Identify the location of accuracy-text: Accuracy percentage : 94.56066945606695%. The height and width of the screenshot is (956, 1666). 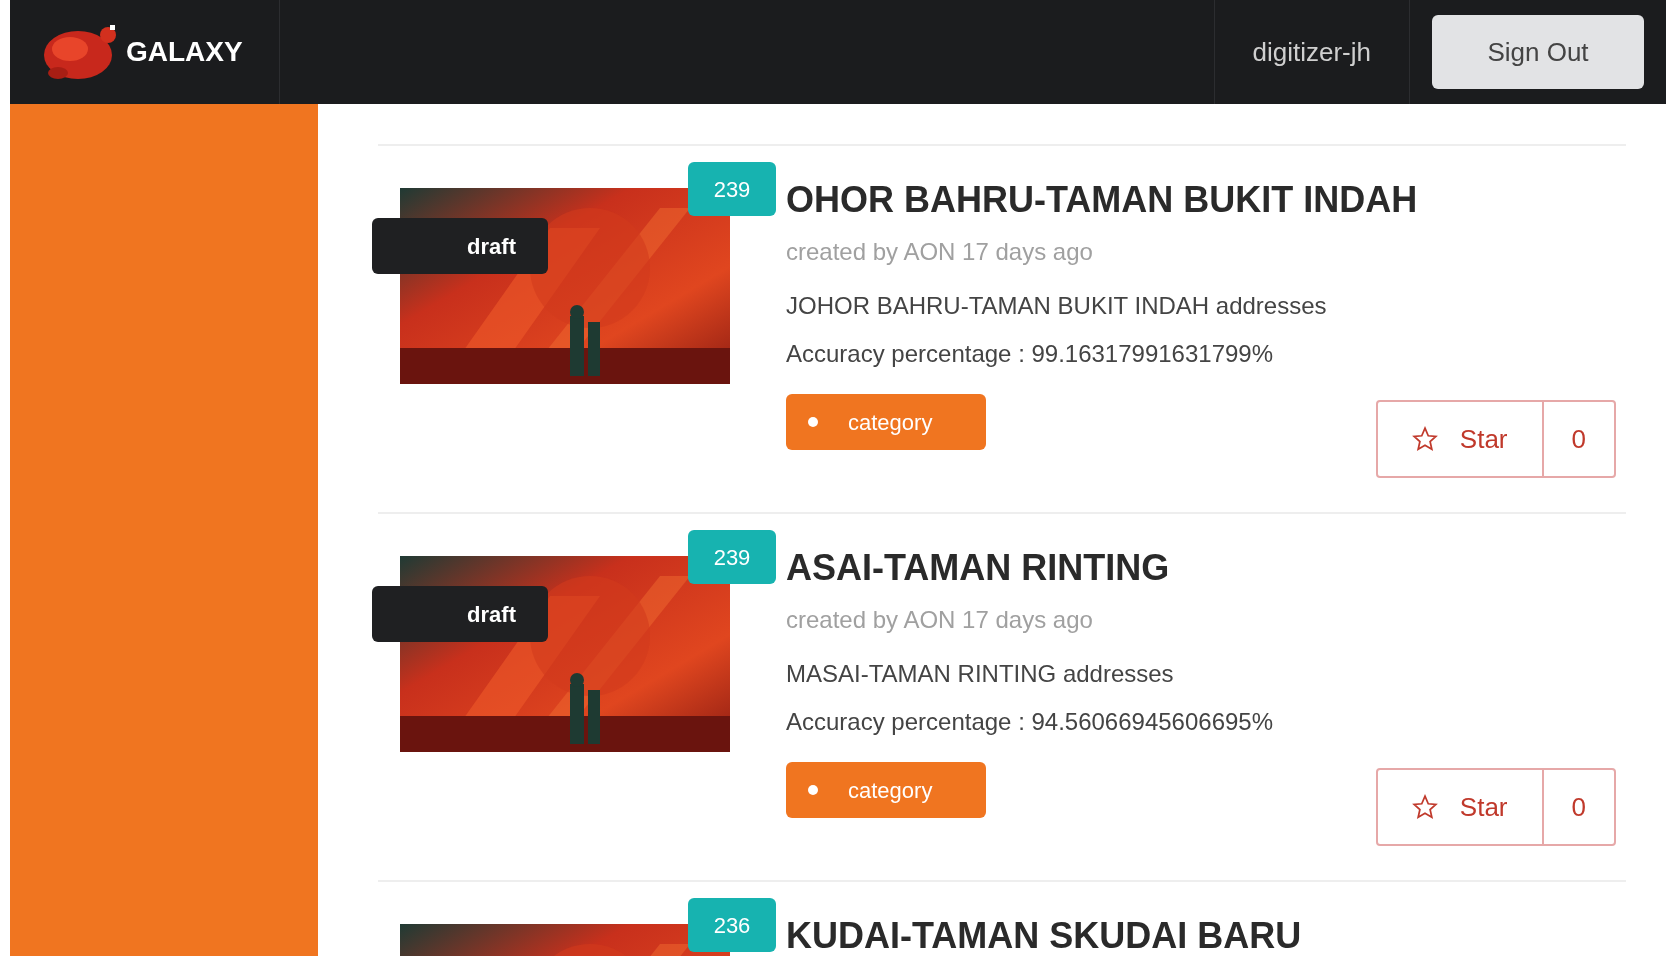
(1030, 722).